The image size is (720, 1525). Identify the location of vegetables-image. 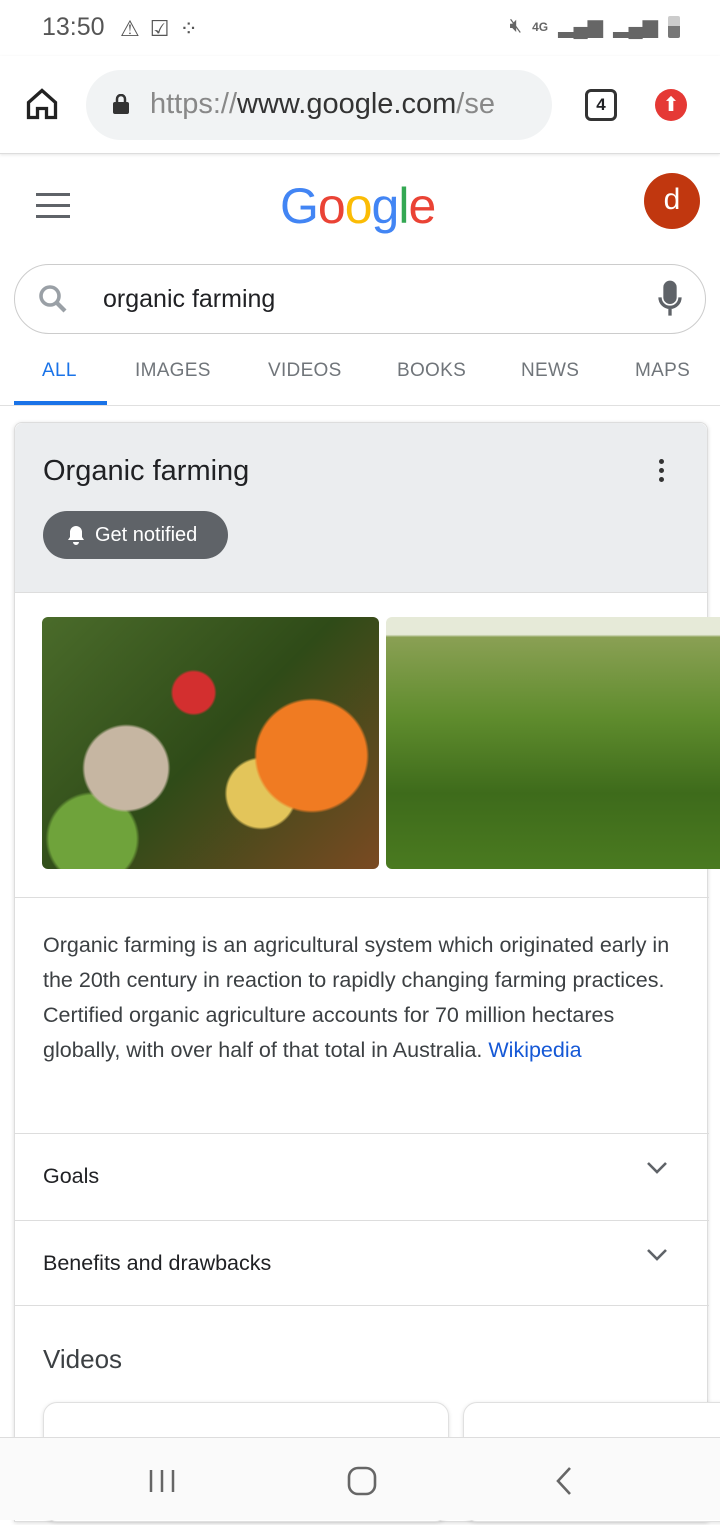
(210, 743).